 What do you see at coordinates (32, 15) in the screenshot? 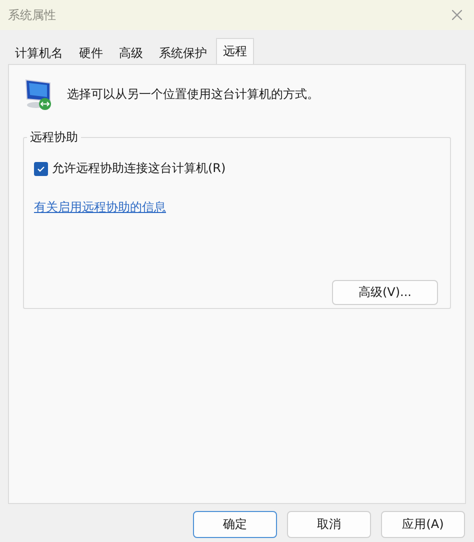
I see `window-title: 系统属性` at bounding box center [32, 15].